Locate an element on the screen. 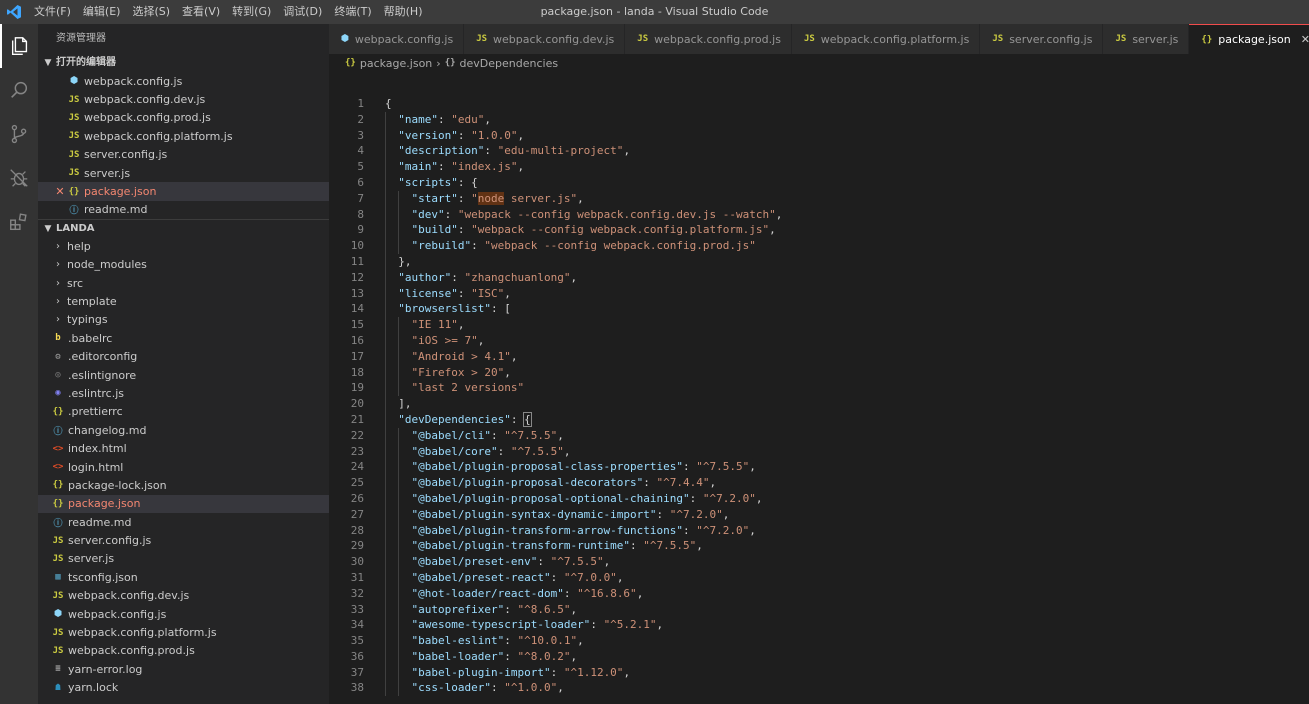 The image size is (1309, 704). open-editor-item: JS webpack.config.prod.js is located at coordinates (183, 118).